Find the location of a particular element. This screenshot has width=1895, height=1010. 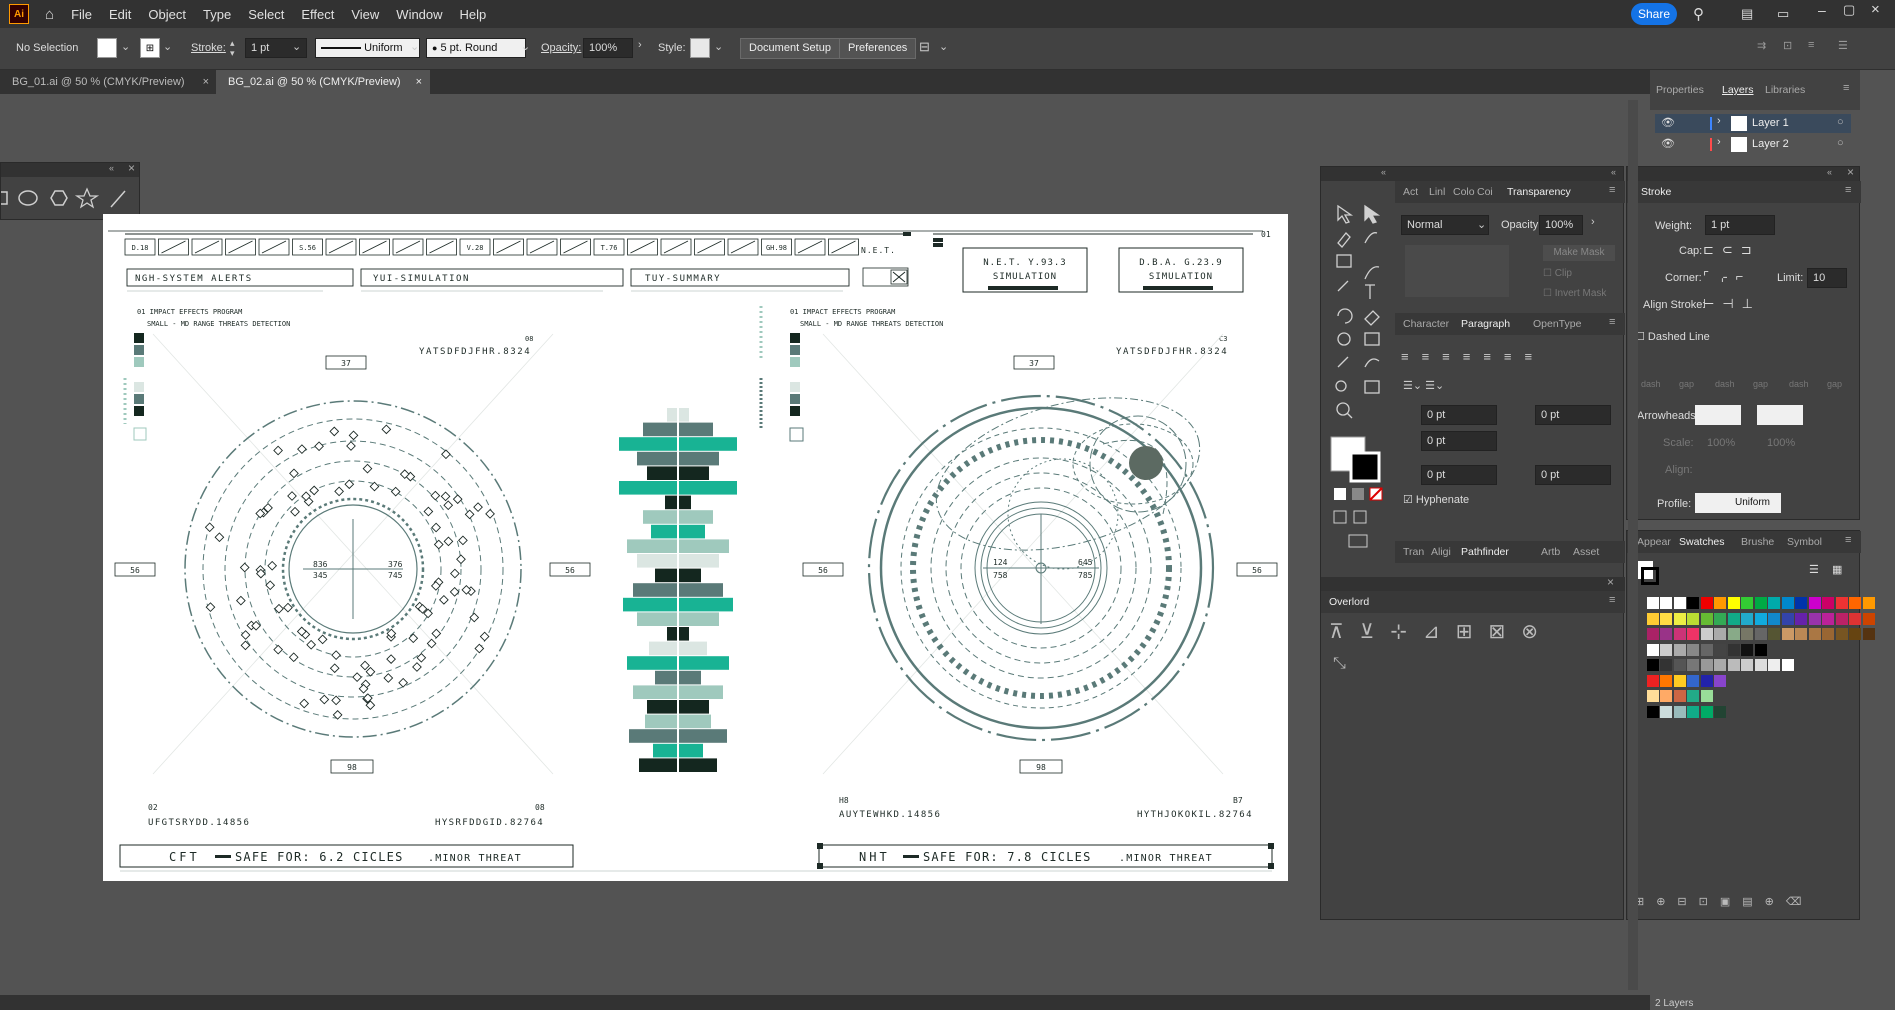

stroke-swatch: ⊞ is located at coordinates (150, 48).